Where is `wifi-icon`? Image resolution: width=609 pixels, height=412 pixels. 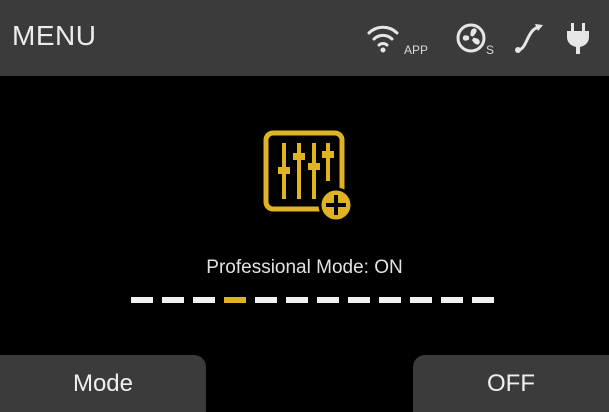
wifi-icon is located at coordinates (383, 39).